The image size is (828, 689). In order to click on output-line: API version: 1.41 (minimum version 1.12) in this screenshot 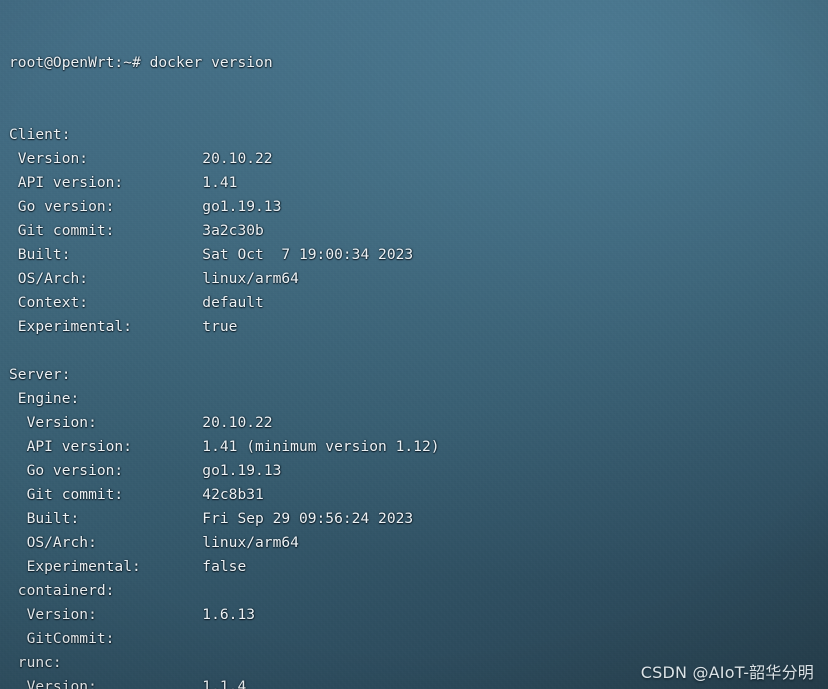, I will do `click(418, 447)`.